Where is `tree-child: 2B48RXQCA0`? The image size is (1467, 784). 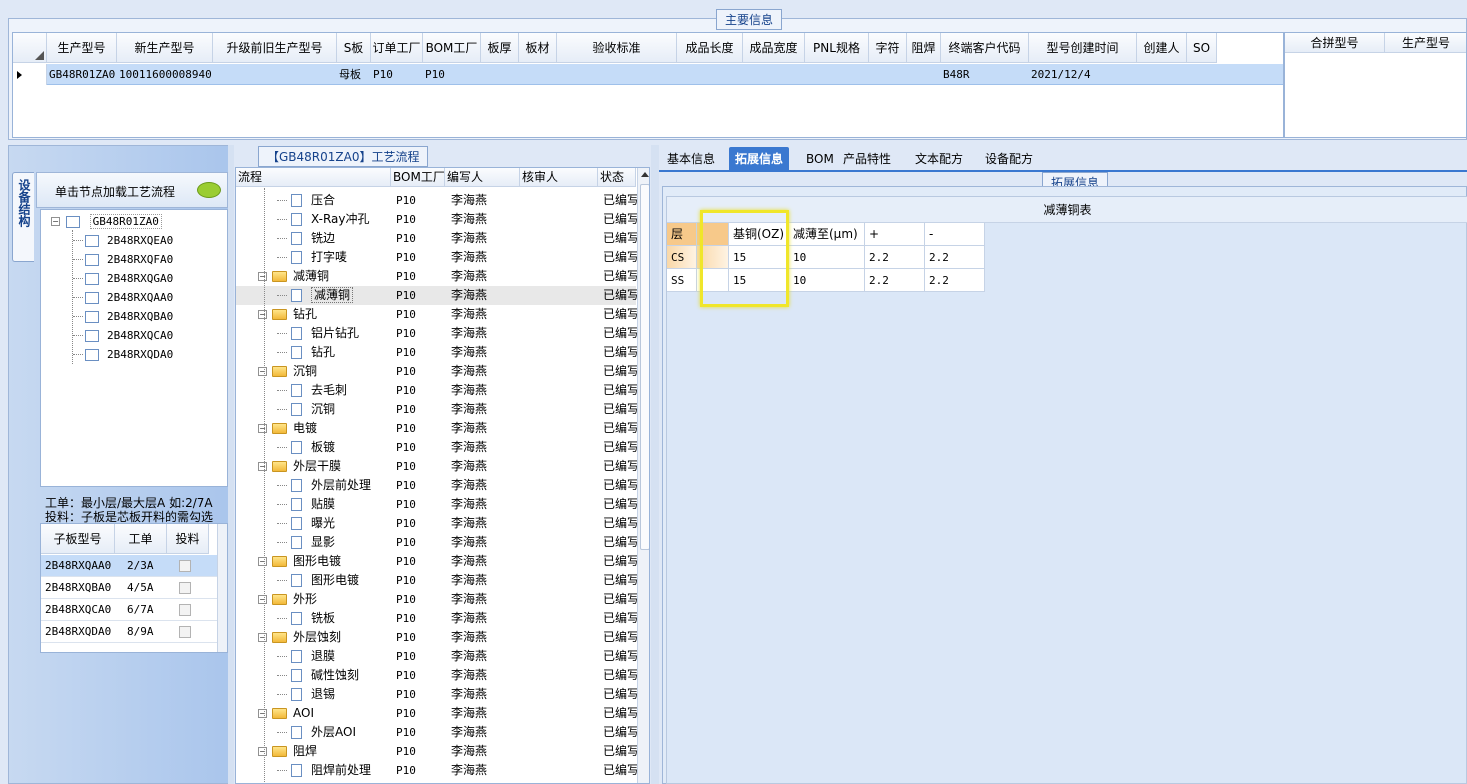
tree-child: 2B48RXQCA0 is located at coordinates (123, 335).